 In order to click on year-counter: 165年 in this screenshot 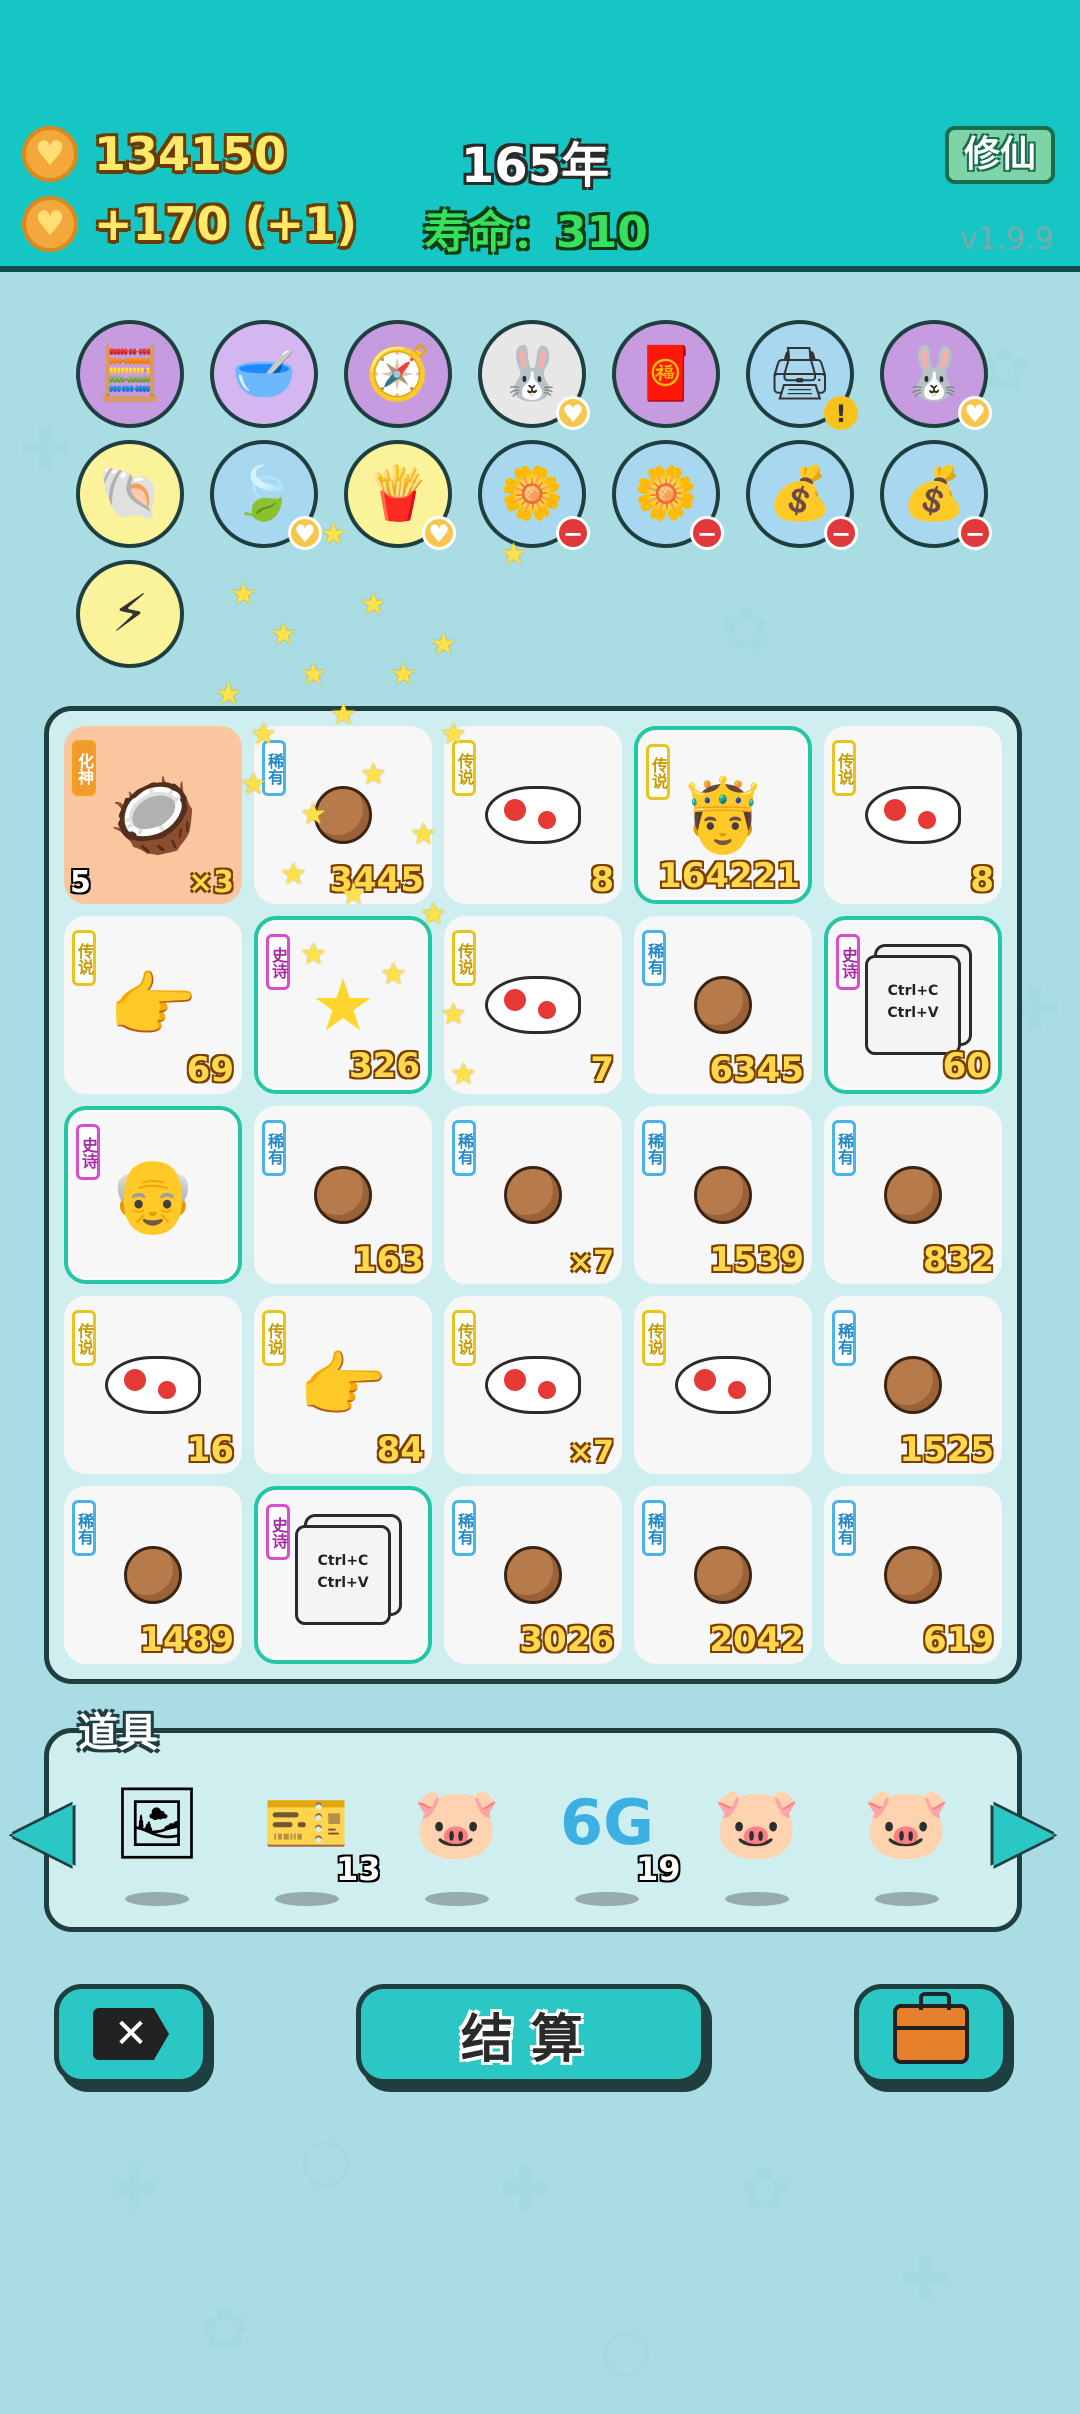, I will do `click(535, 166)`.